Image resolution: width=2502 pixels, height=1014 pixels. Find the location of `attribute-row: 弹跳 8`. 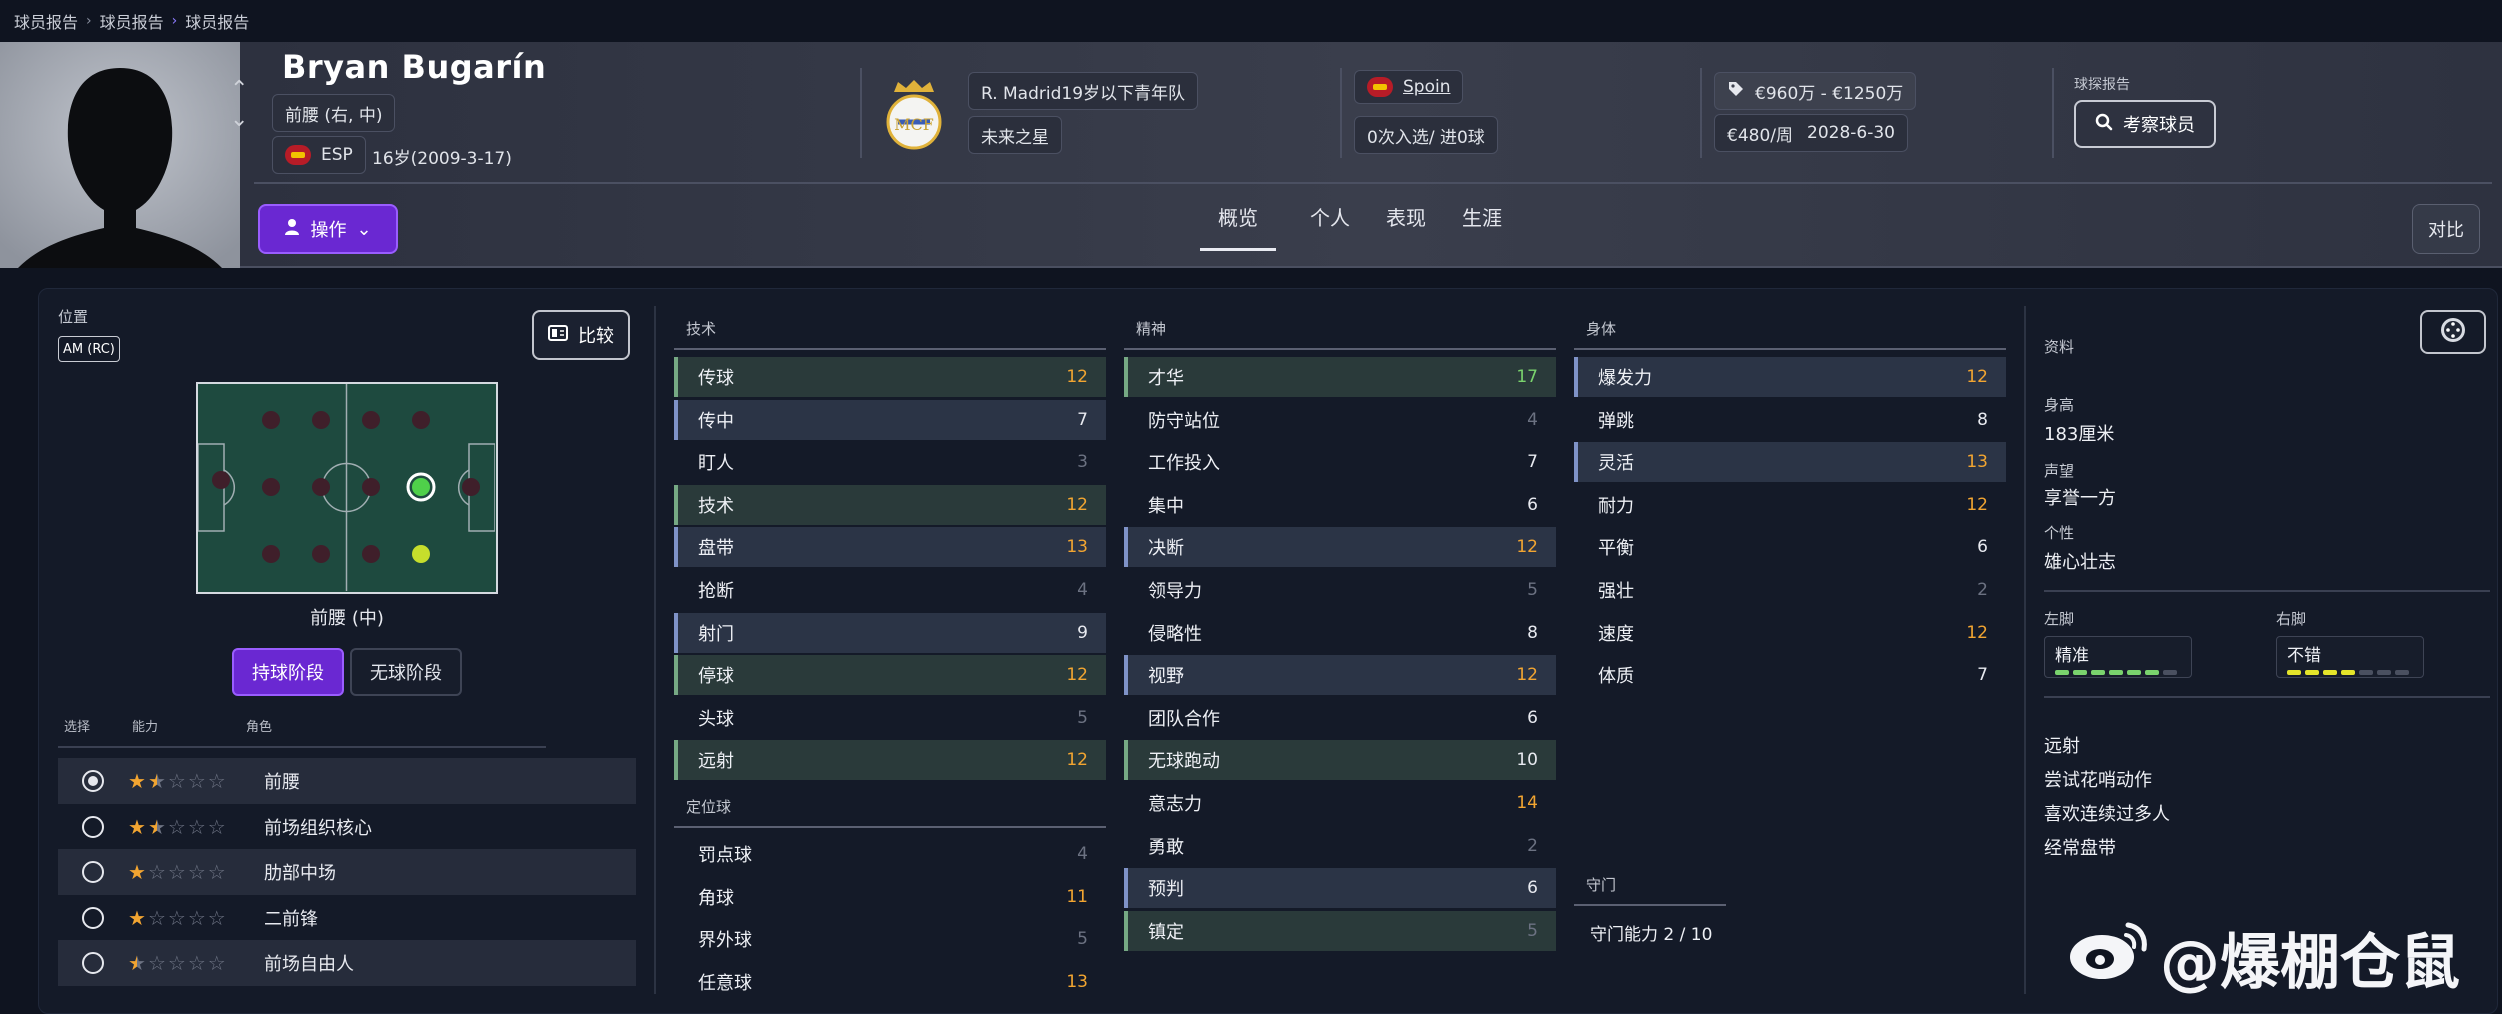

attribute-row: 弹跳 8 is located at coordinates (1790, 420).